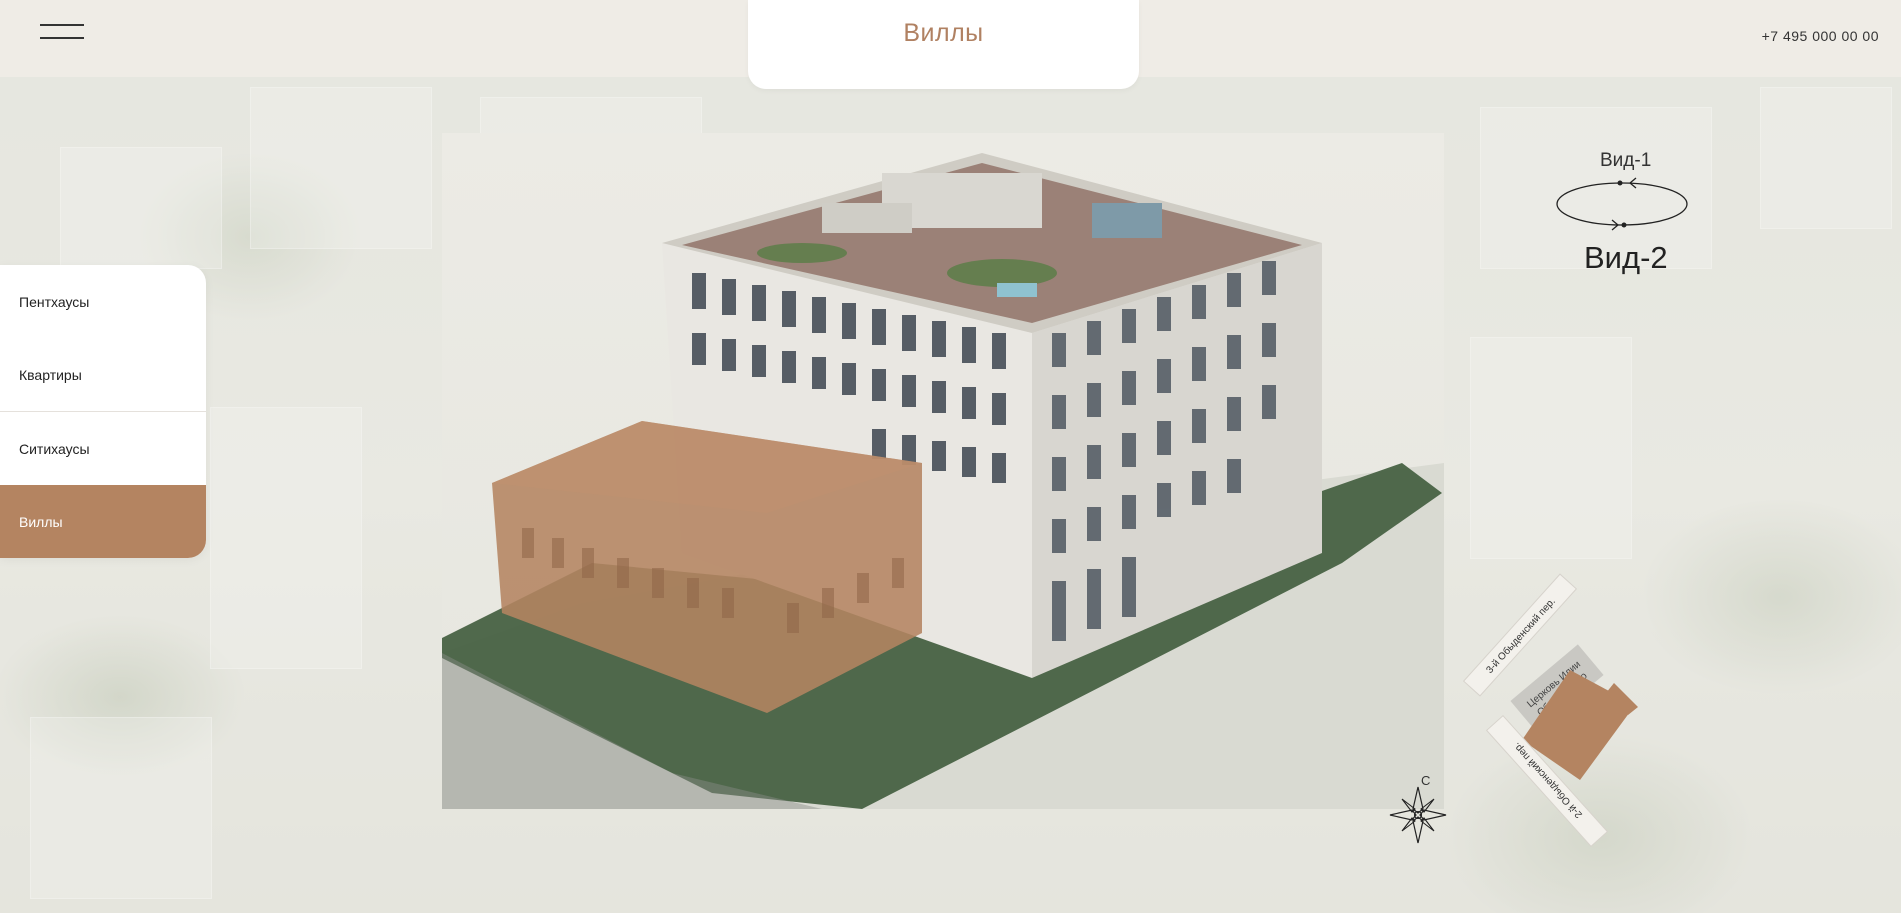 The height and width of the screenshot is (913, 1901). I want to click on menu-item-apartments: Квартиры, so click(103, 374).